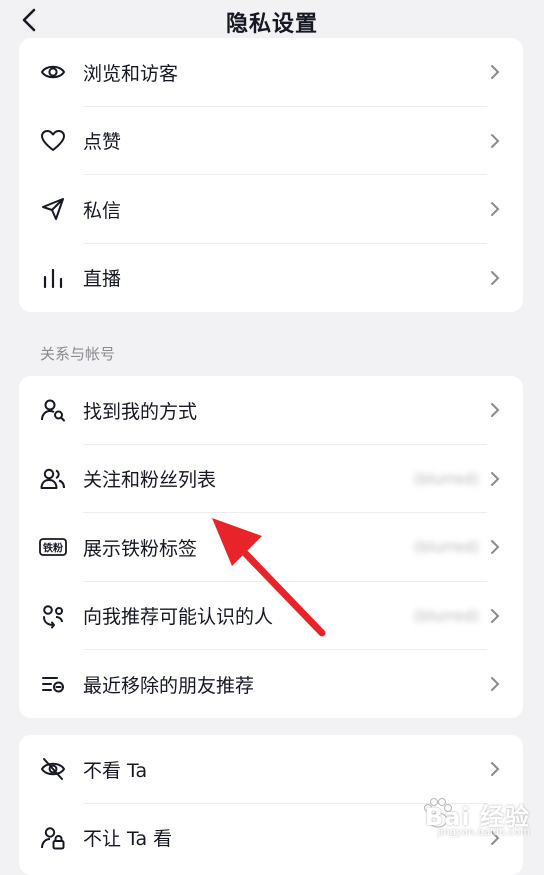 This screenshot has height=875, width=544. What do you see at coordinates (271, 479) in the screenshot?
I see `row-follow-fans-list: 关注和粉丝列表 (blurred)` at bounding box center [271, 479].